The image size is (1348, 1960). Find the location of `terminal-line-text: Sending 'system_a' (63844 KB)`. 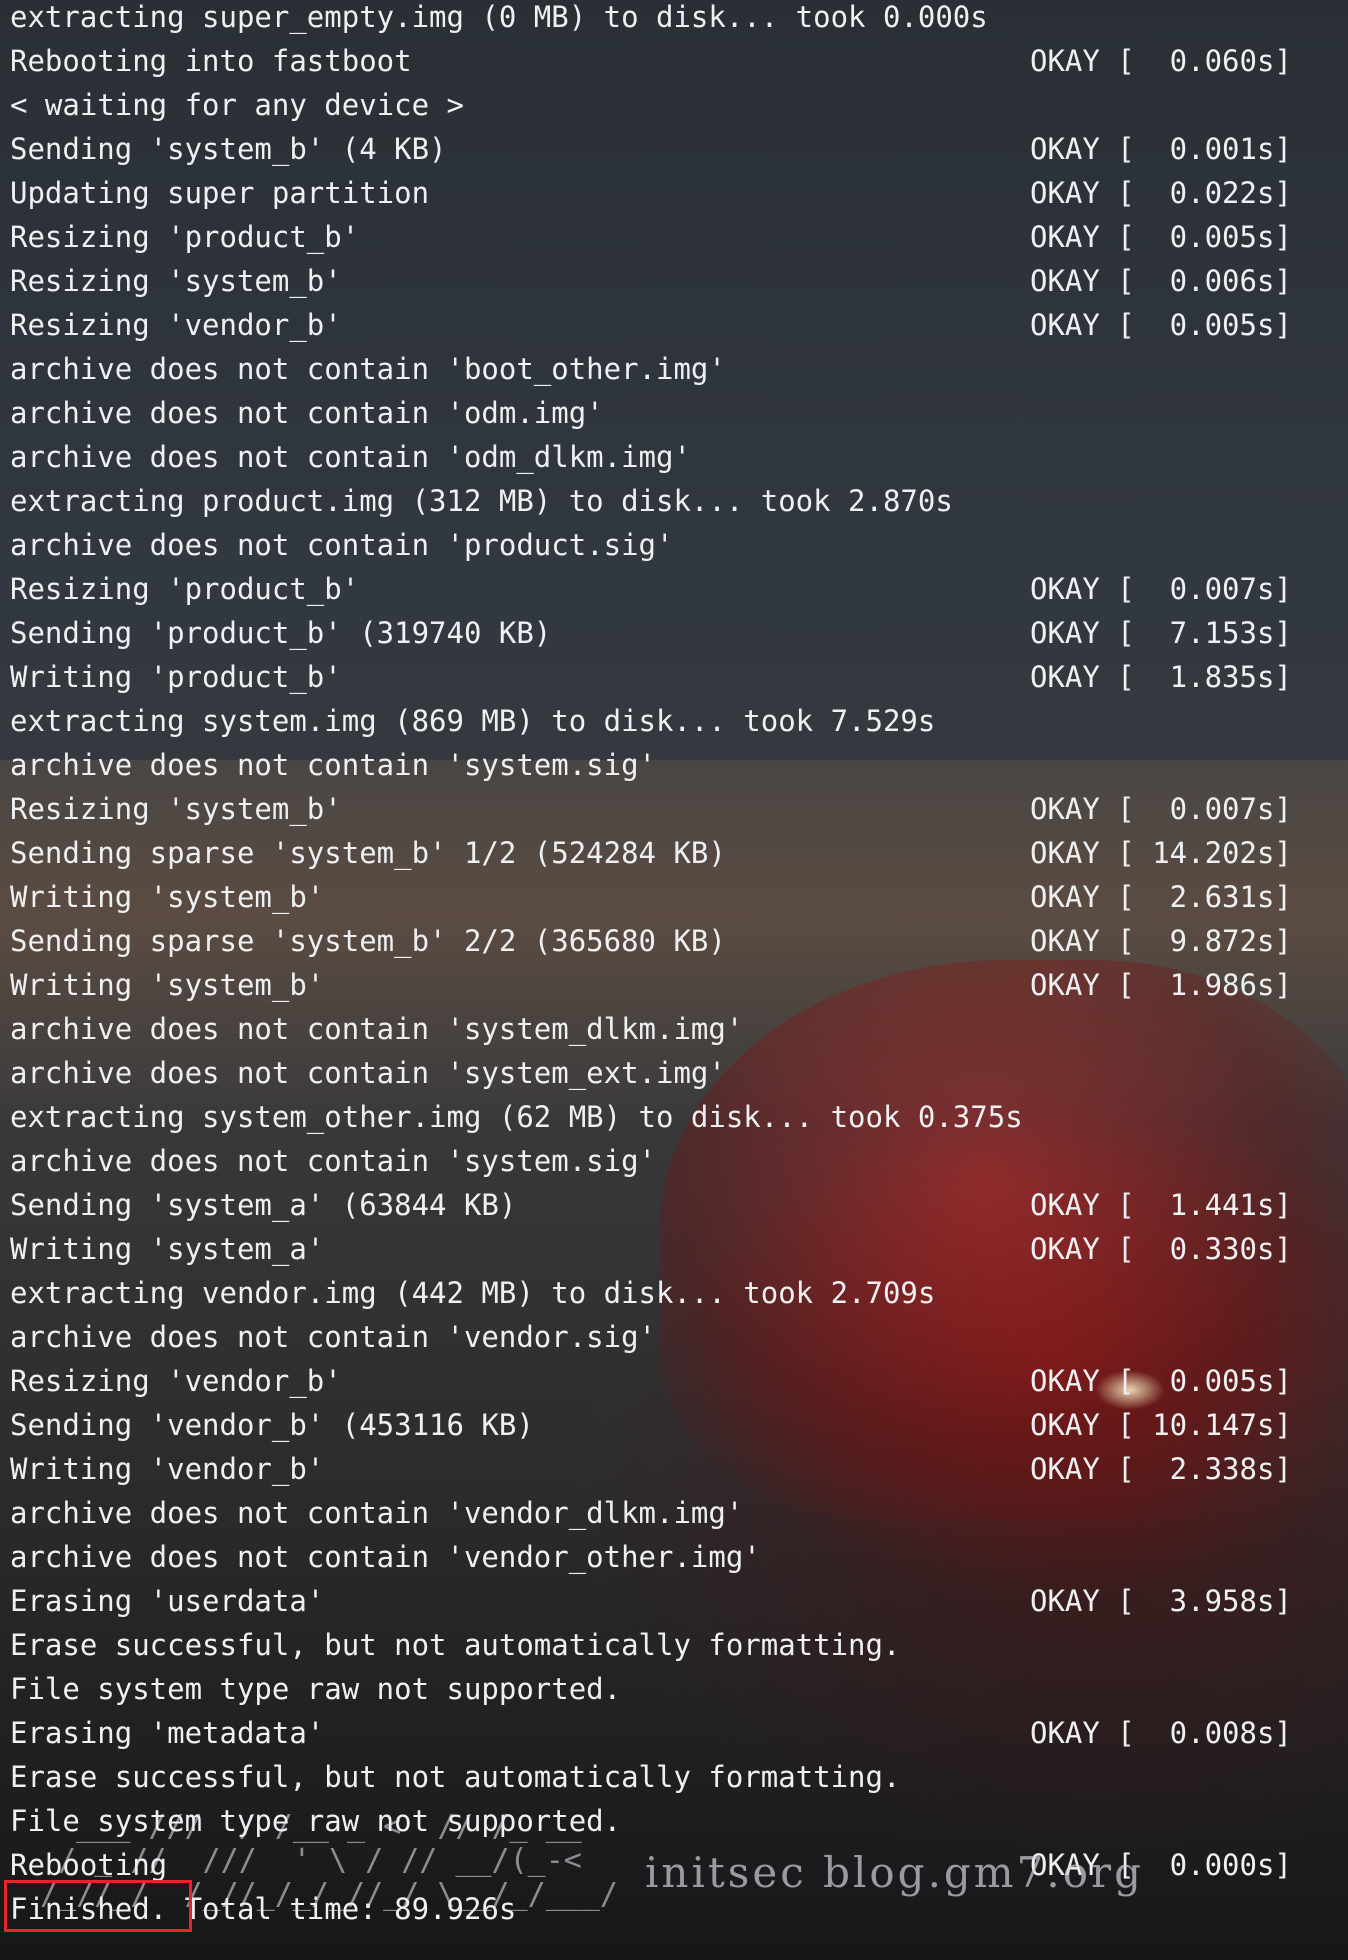

terminal-line-text: Sending 'system_a' (63844 KB) is located at coordinates (263, 1205).